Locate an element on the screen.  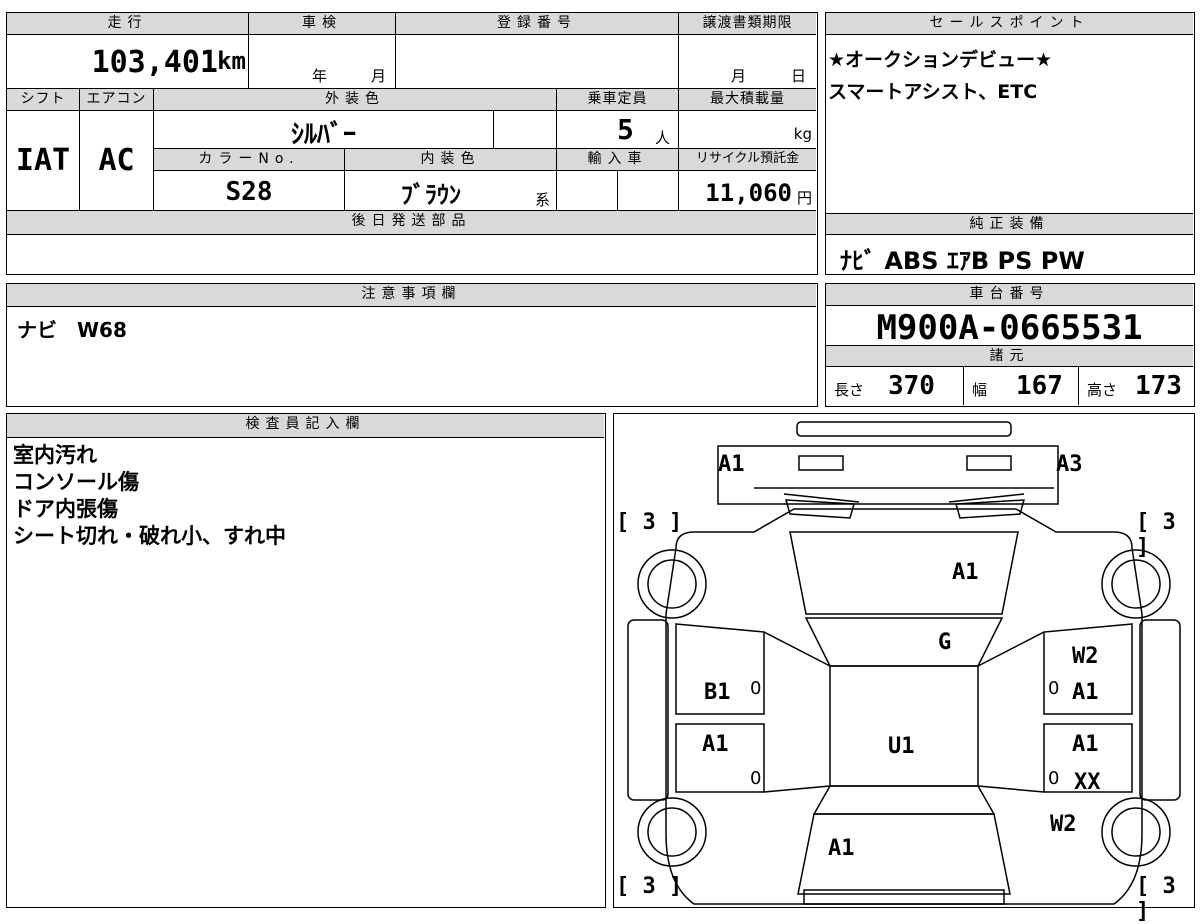
mark-right-rear-quarter: W2 is located at coordinates (1063, 824).